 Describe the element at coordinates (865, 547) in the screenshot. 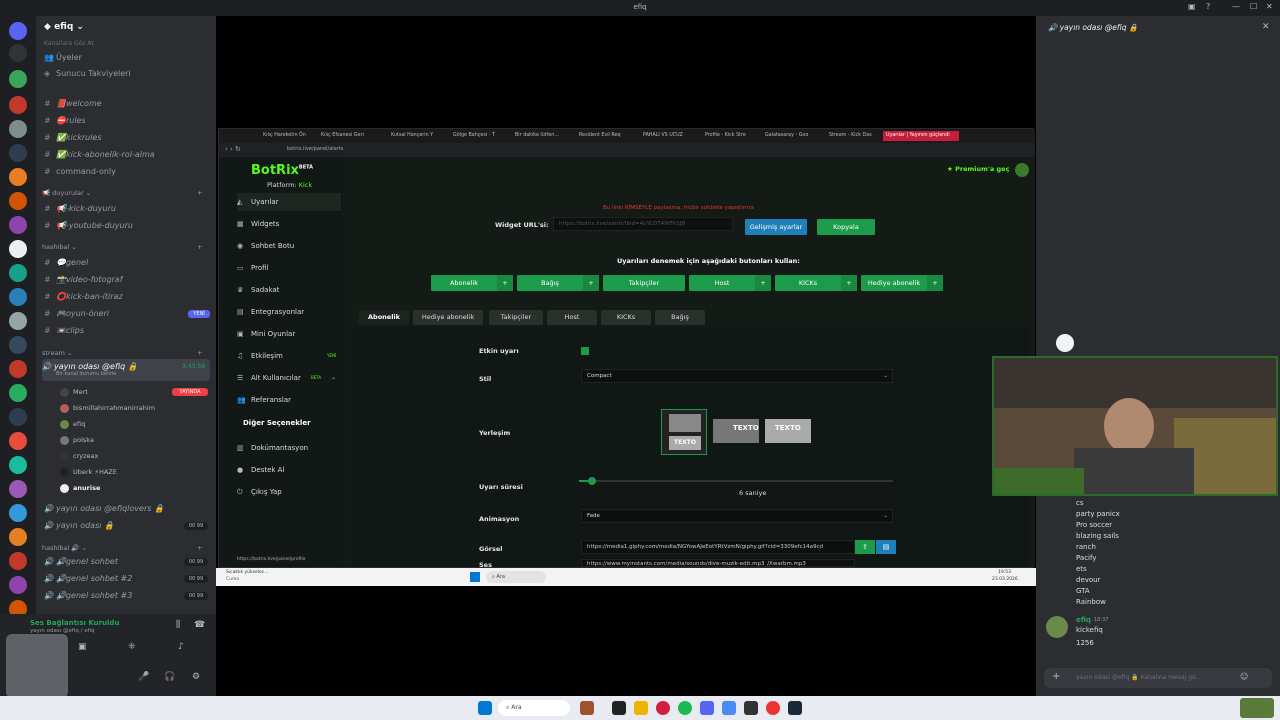

I see `upload-icon: ⇪` at that location.